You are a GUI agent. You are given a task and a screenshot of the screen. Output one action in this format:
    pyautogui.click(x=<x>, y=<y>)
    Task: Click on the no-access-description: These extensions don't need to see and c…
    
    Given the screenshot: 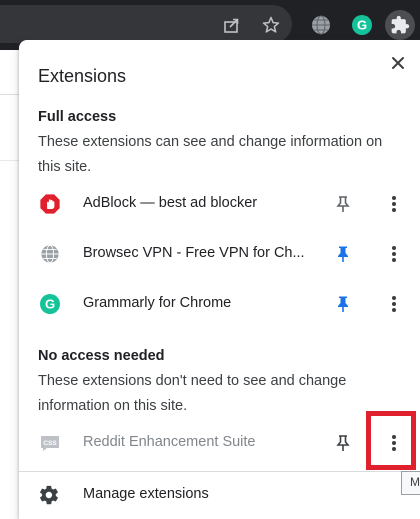 What is the action you would take?
    pyautogui.click(x=192, y=393)
    